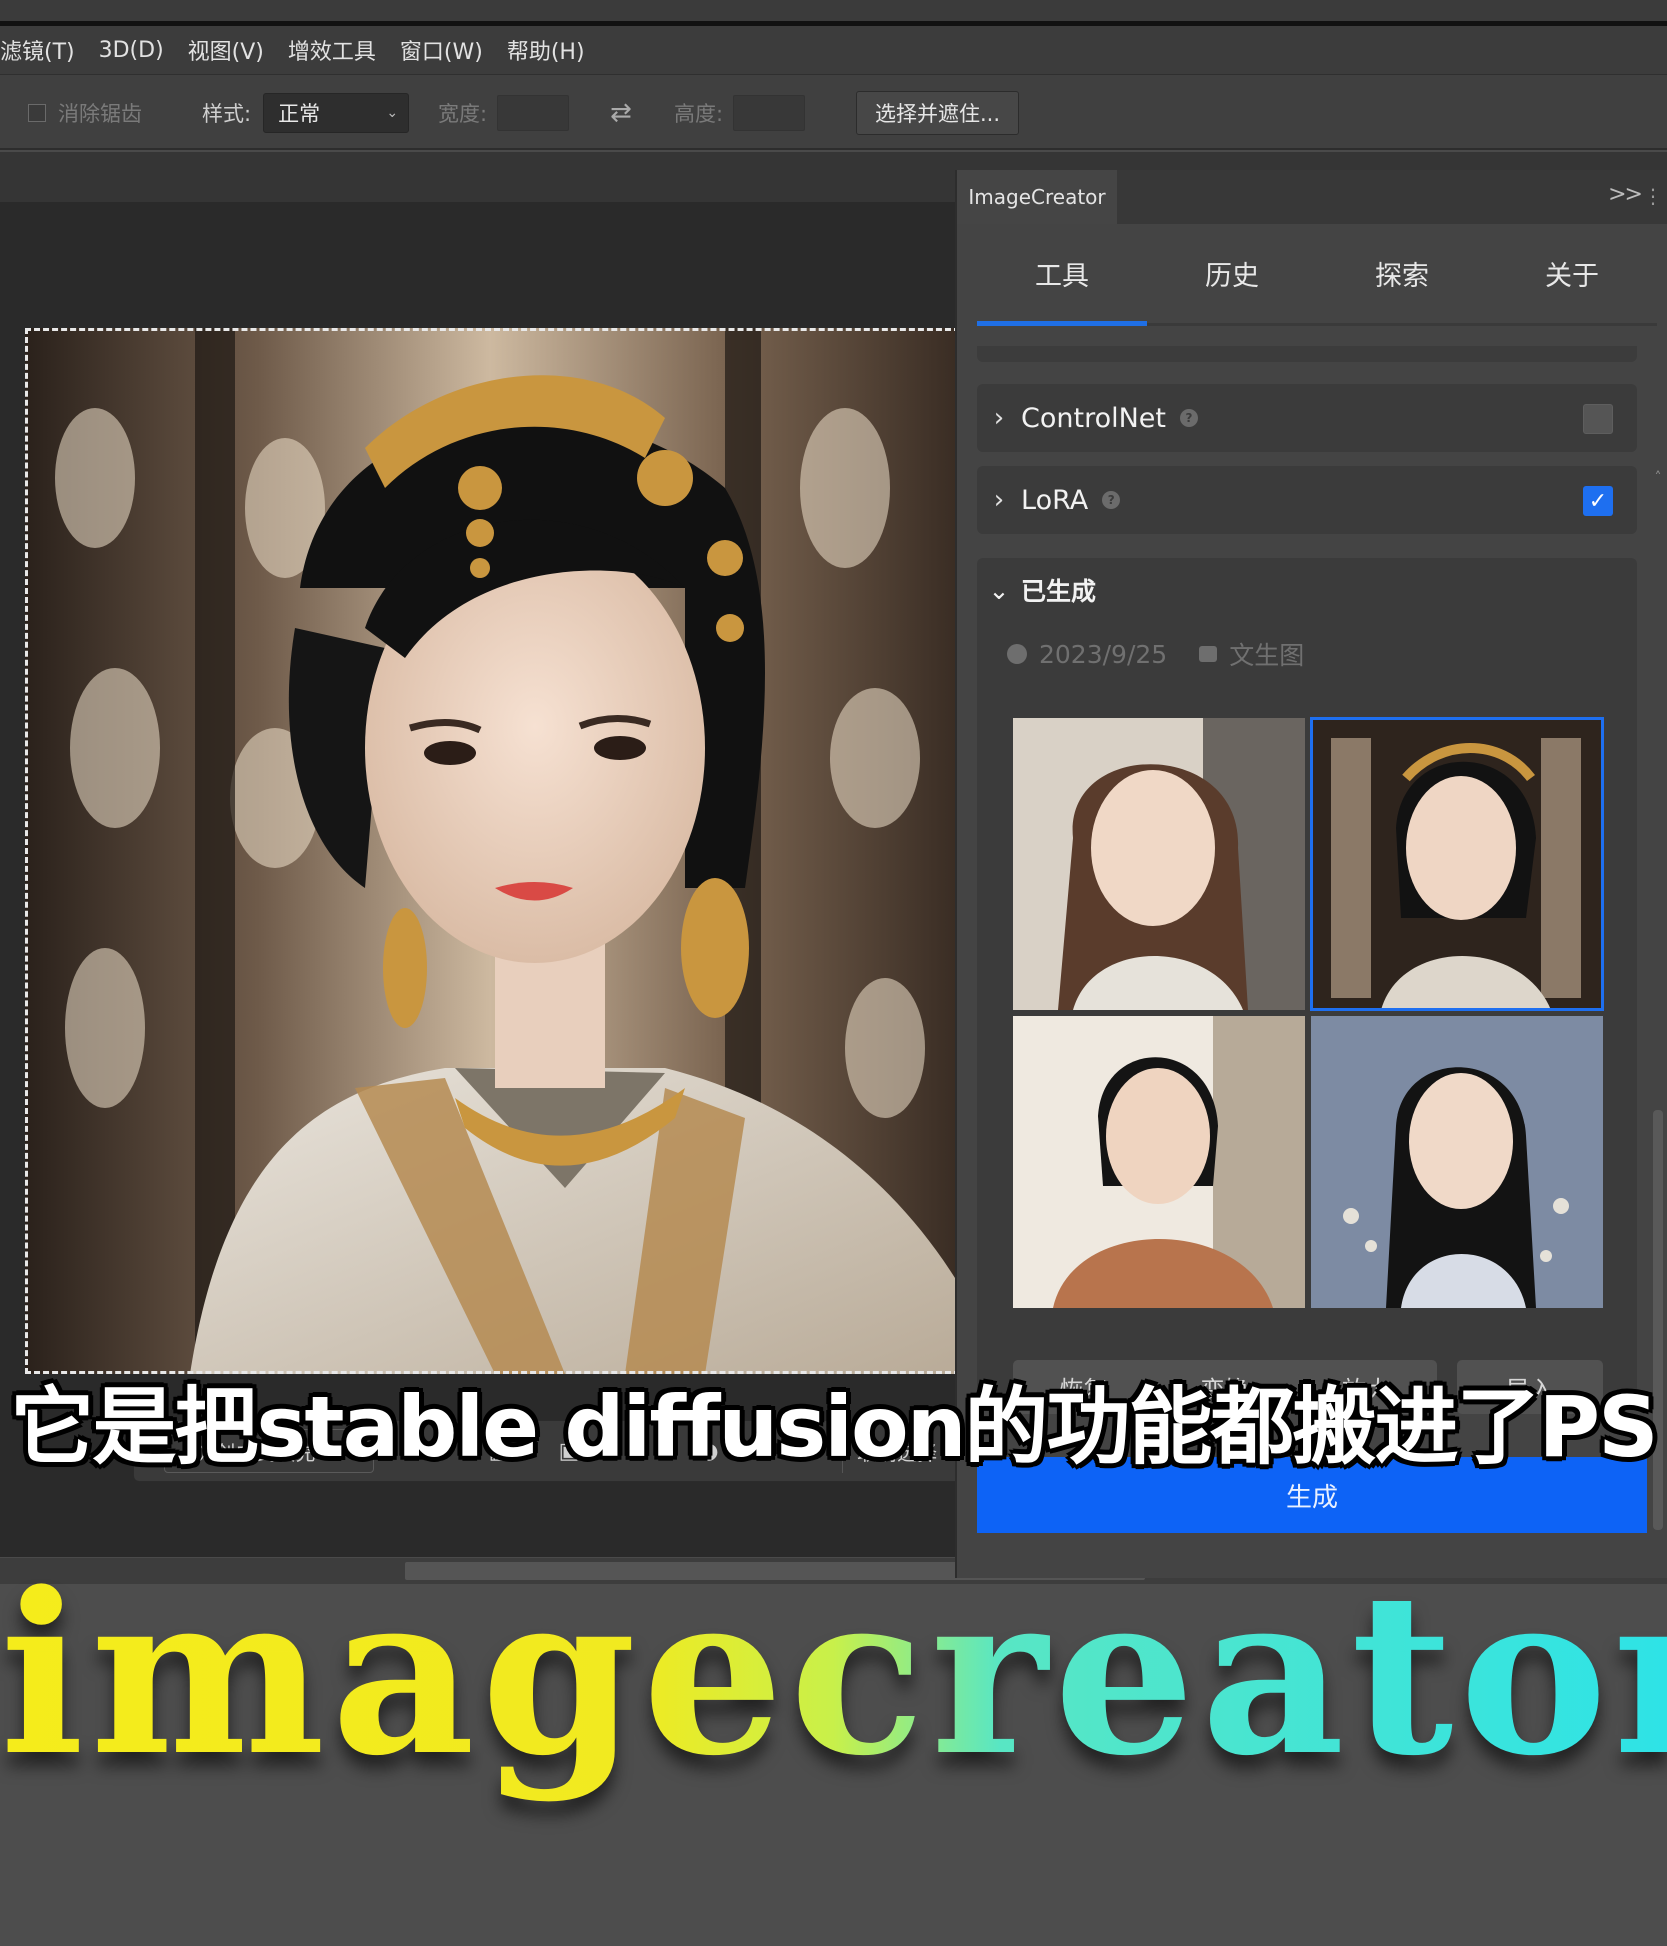  What do you see at coordinates (463, 114) in the screenshot?
I see `width-label: 宽度:` at bounding box center [463, 114].